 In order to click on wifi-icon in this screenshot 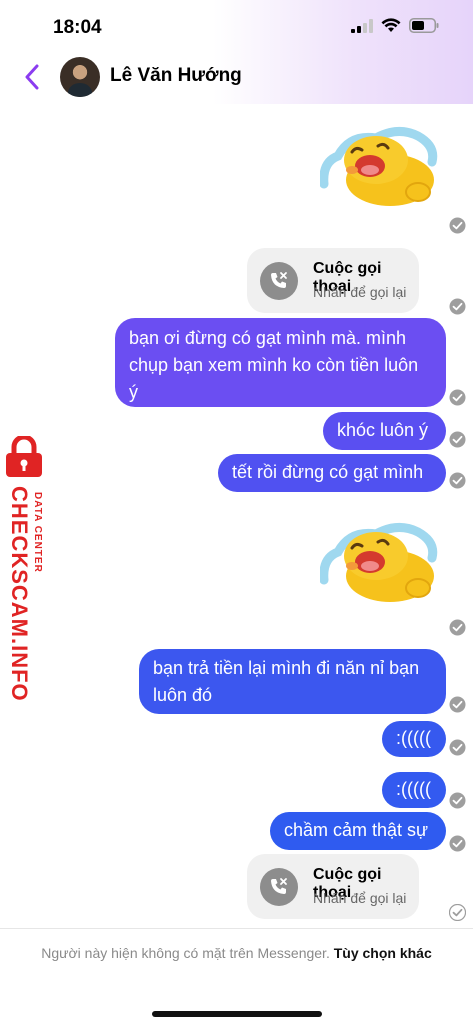, I will do `click(391, 25)`.